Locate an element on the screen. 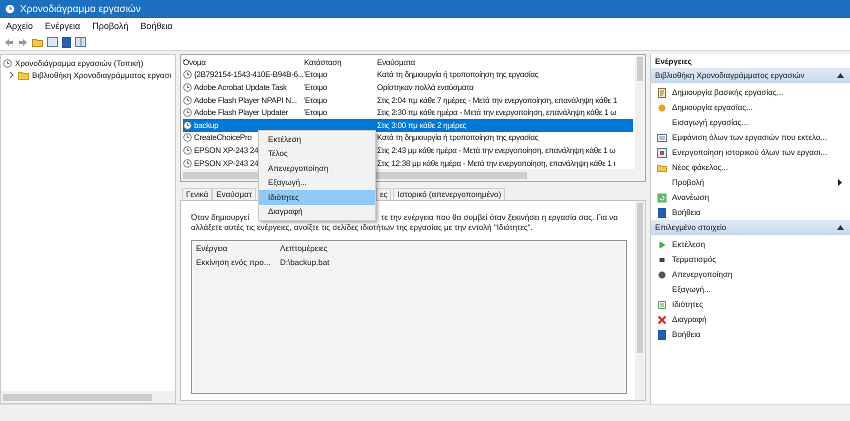  selected-row-highlight: backup Στις 3:00 πμ κάθε 2 ημέρες is located at coordinates (408, 125).